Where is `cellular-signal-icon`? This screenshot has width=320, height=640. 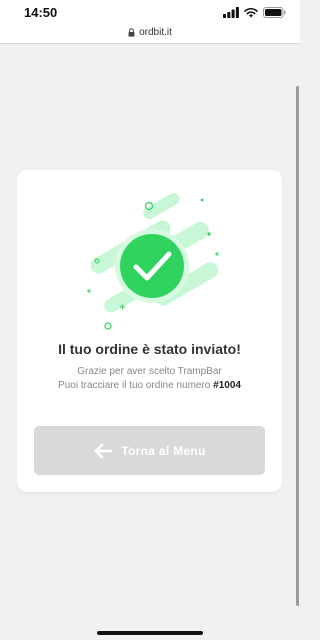 cellular-signal-icon is located at coordinates (231, 12).